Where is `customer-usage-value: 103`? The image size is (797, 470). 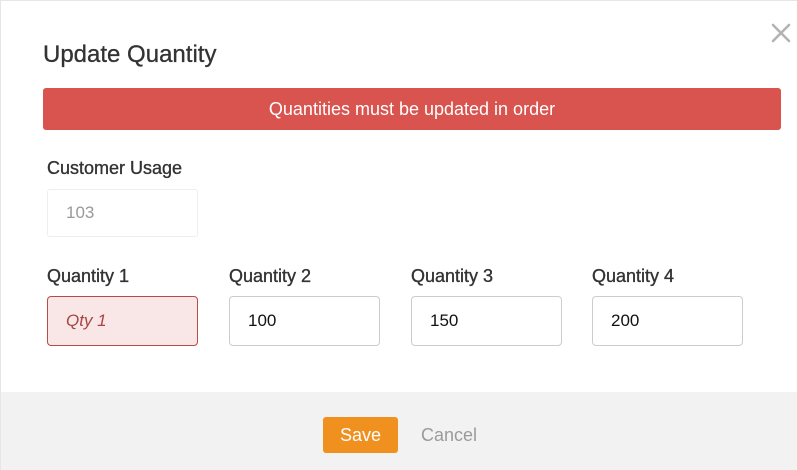
customer-usage-value: 103 is located at coordinates (122, 213).